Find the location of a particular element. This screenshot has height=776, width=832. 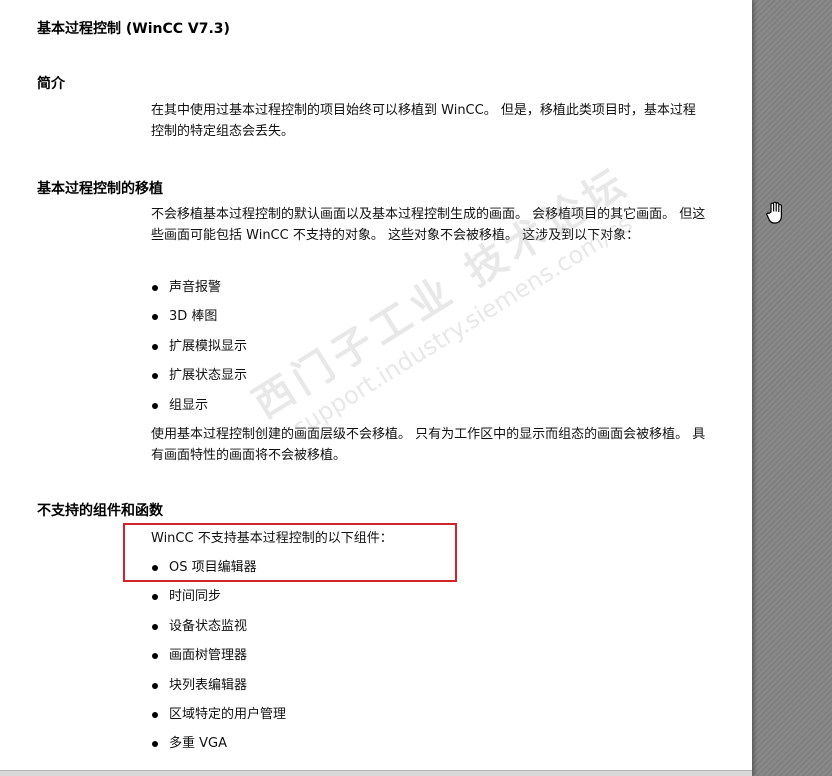

list-item-label: 多重 VGA is located at coordinates (198, 744).